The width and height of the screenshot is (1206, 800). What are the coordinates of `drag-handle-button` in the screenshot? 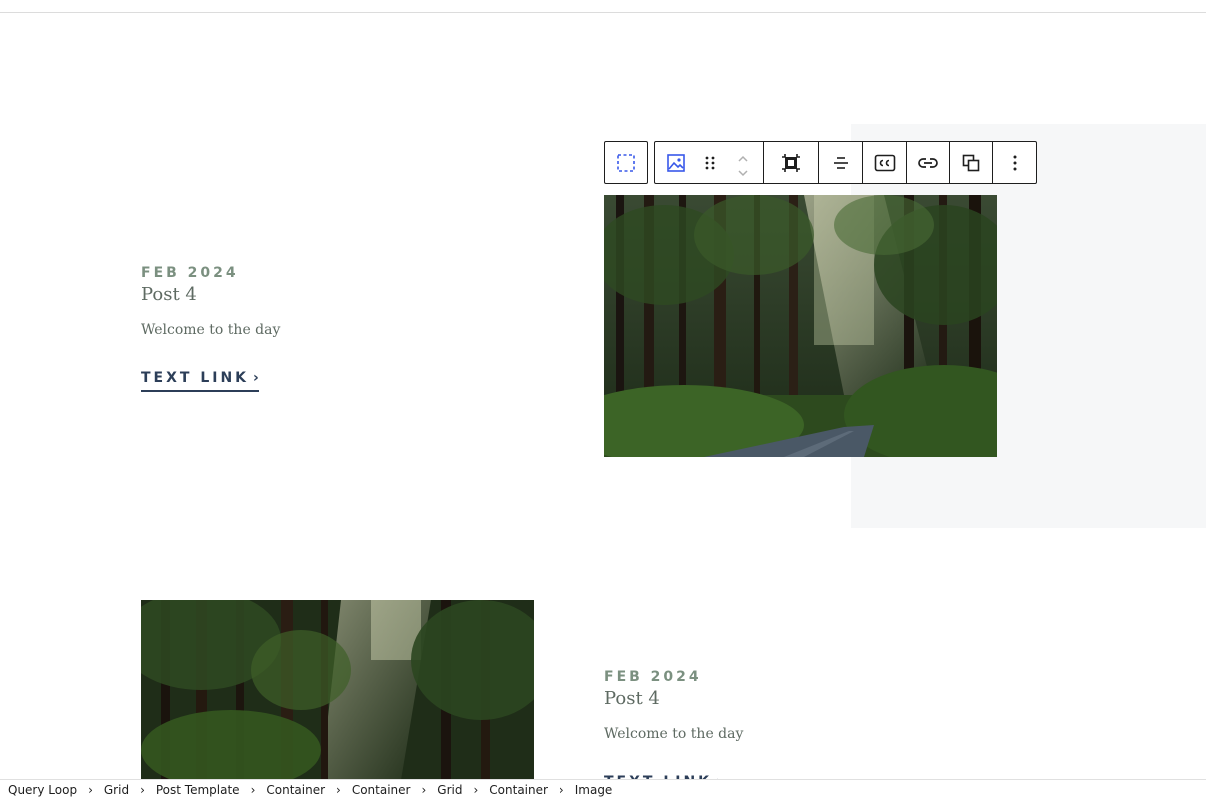 It's located at (710, 162).